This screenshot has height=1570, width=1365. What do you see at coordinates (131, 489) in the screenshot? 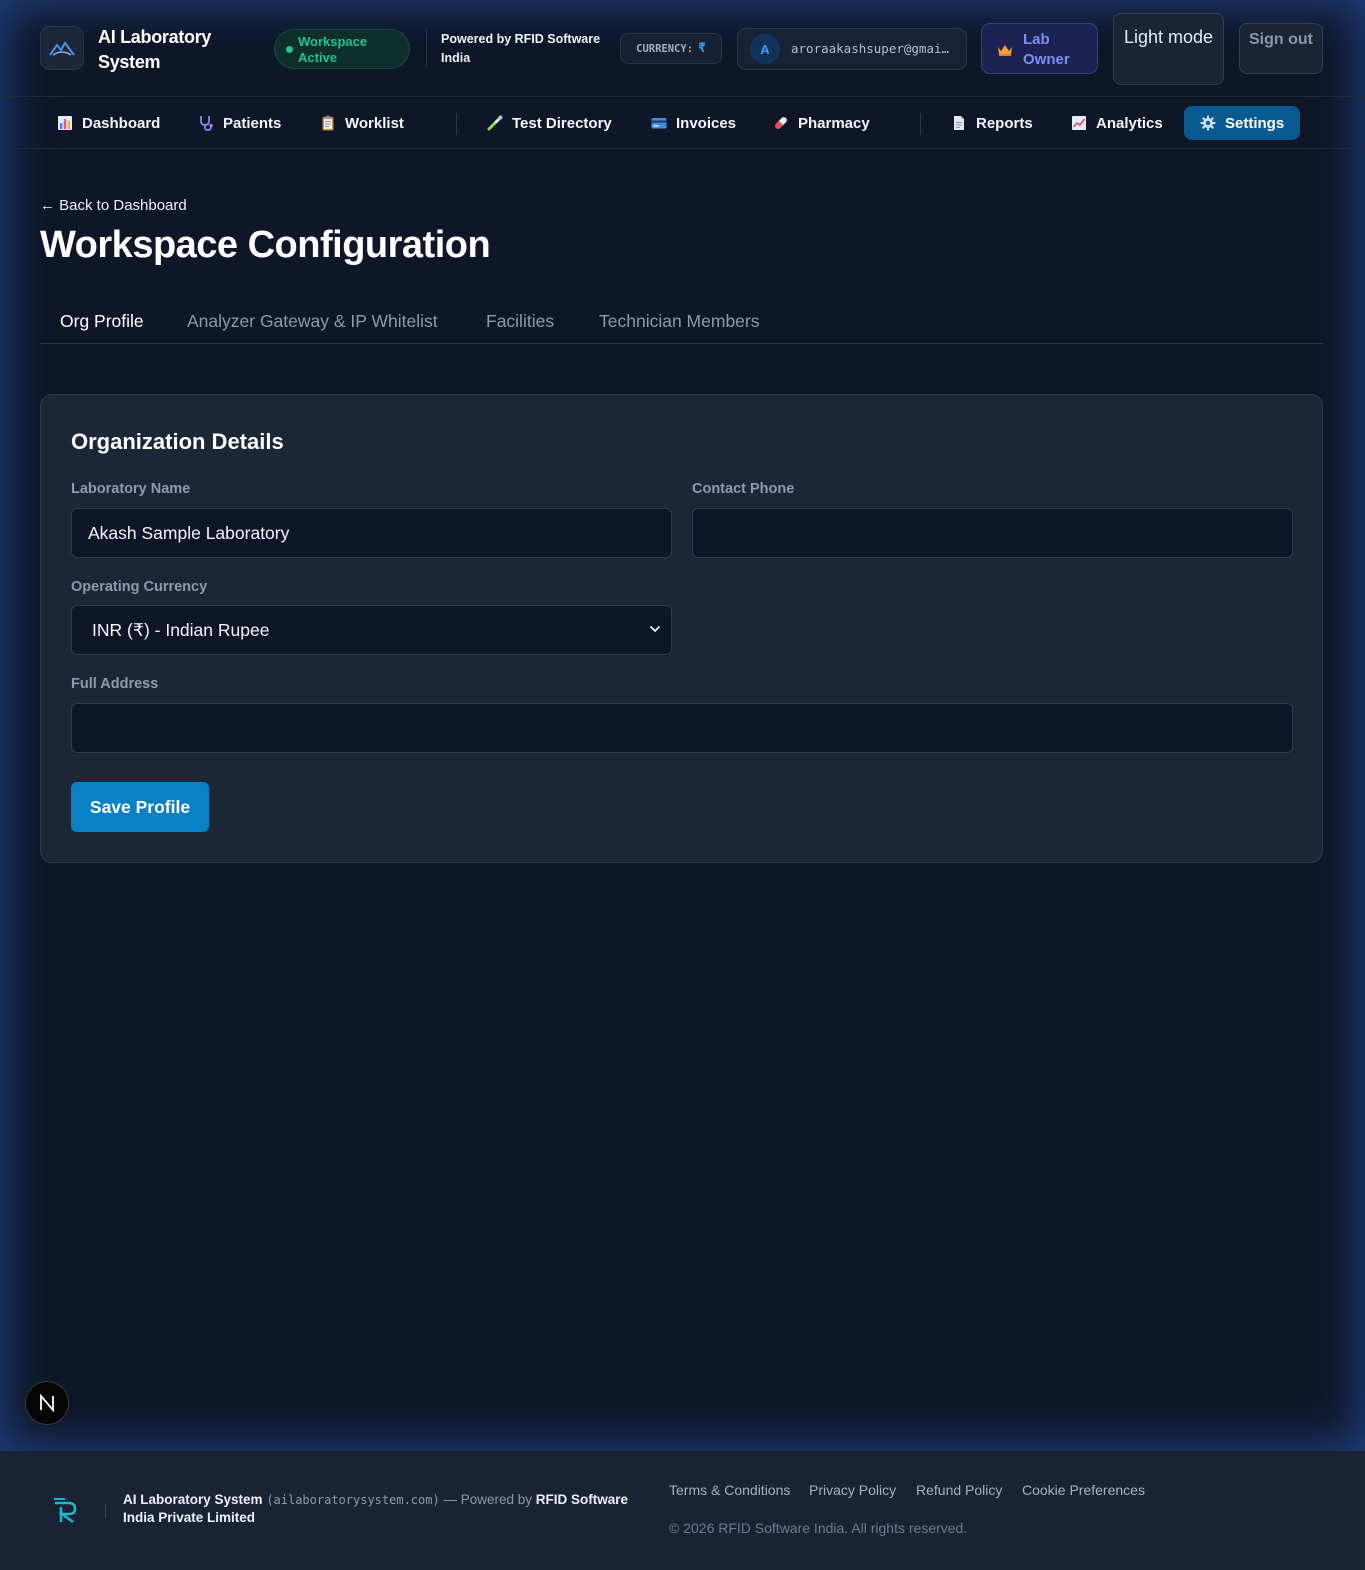
I see `lab-name-label: Laboratory Name` at bounding box center [131, 489].